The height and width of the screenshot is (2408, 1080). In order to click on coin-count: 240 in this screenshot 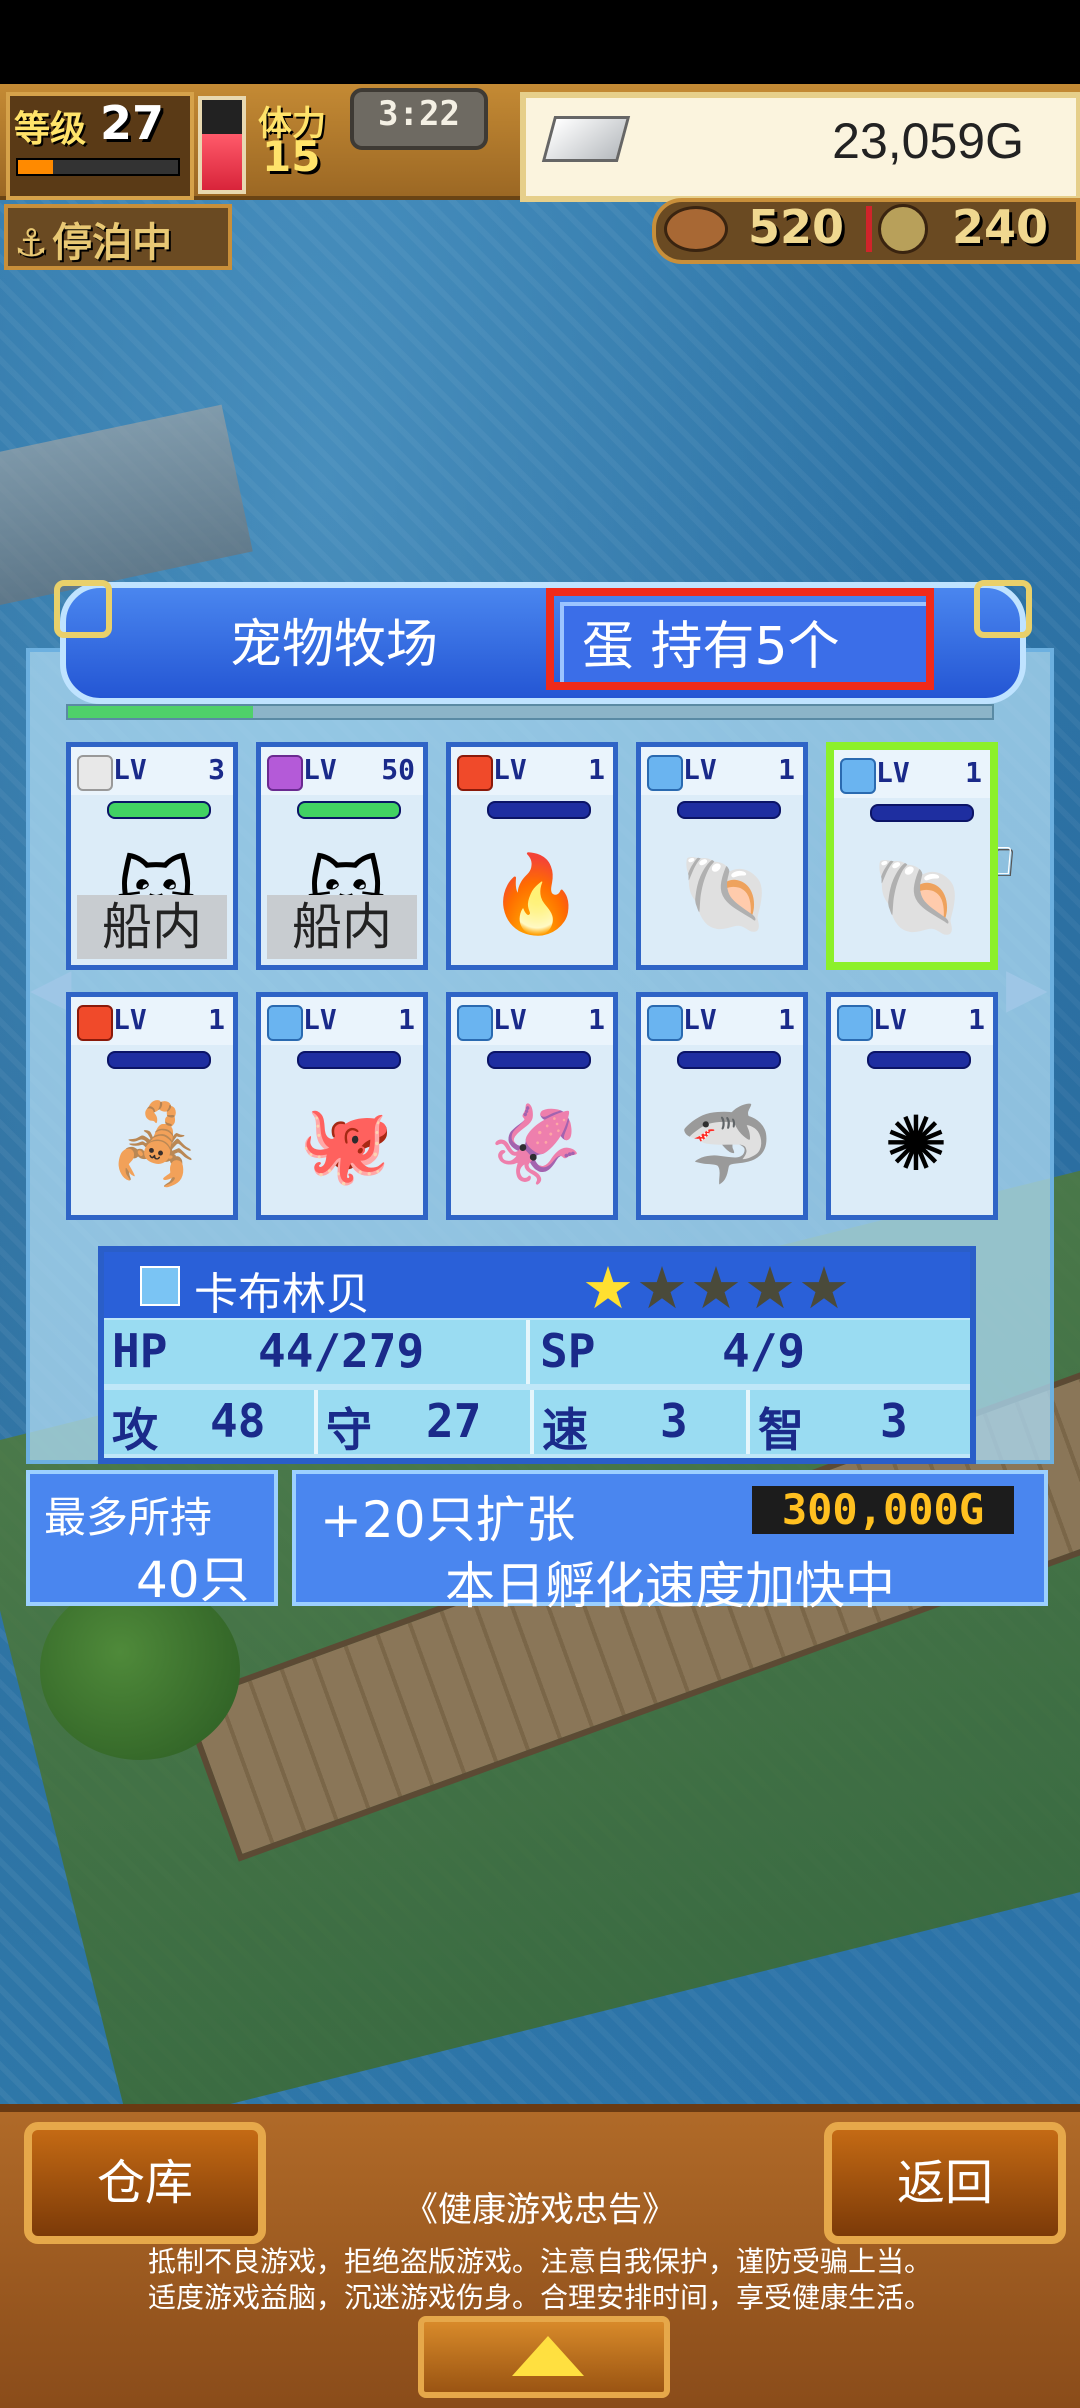, I will do `click(1000, 227)`.